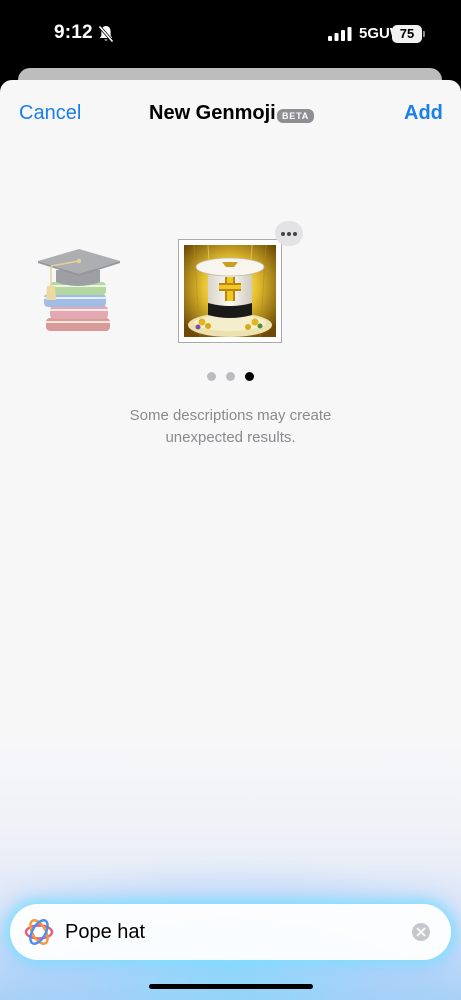 The height and width of the screenshot is (1000, 461). What do you see at coordinates (296, 116) in the screenshot?
I see `beta-badge: BETA` at bounding box center [296, 116].